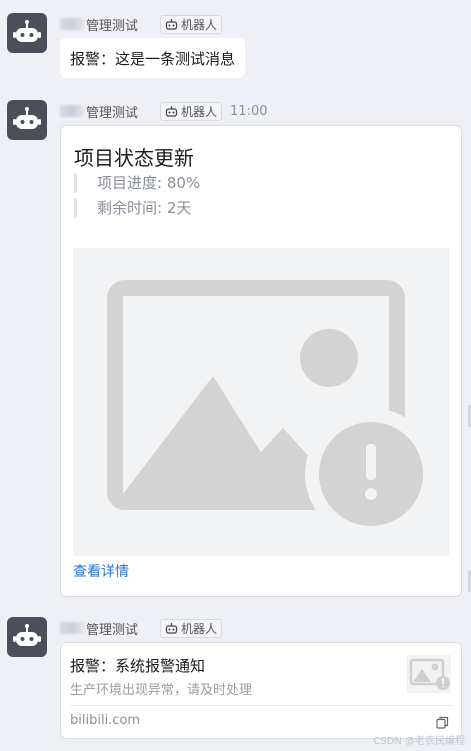 This screenshot has width=471, height=751. Describe the element at coordinates (137, 183) in the screenshot. I see `card-line-progress: 项目进度: 80%` at that location.